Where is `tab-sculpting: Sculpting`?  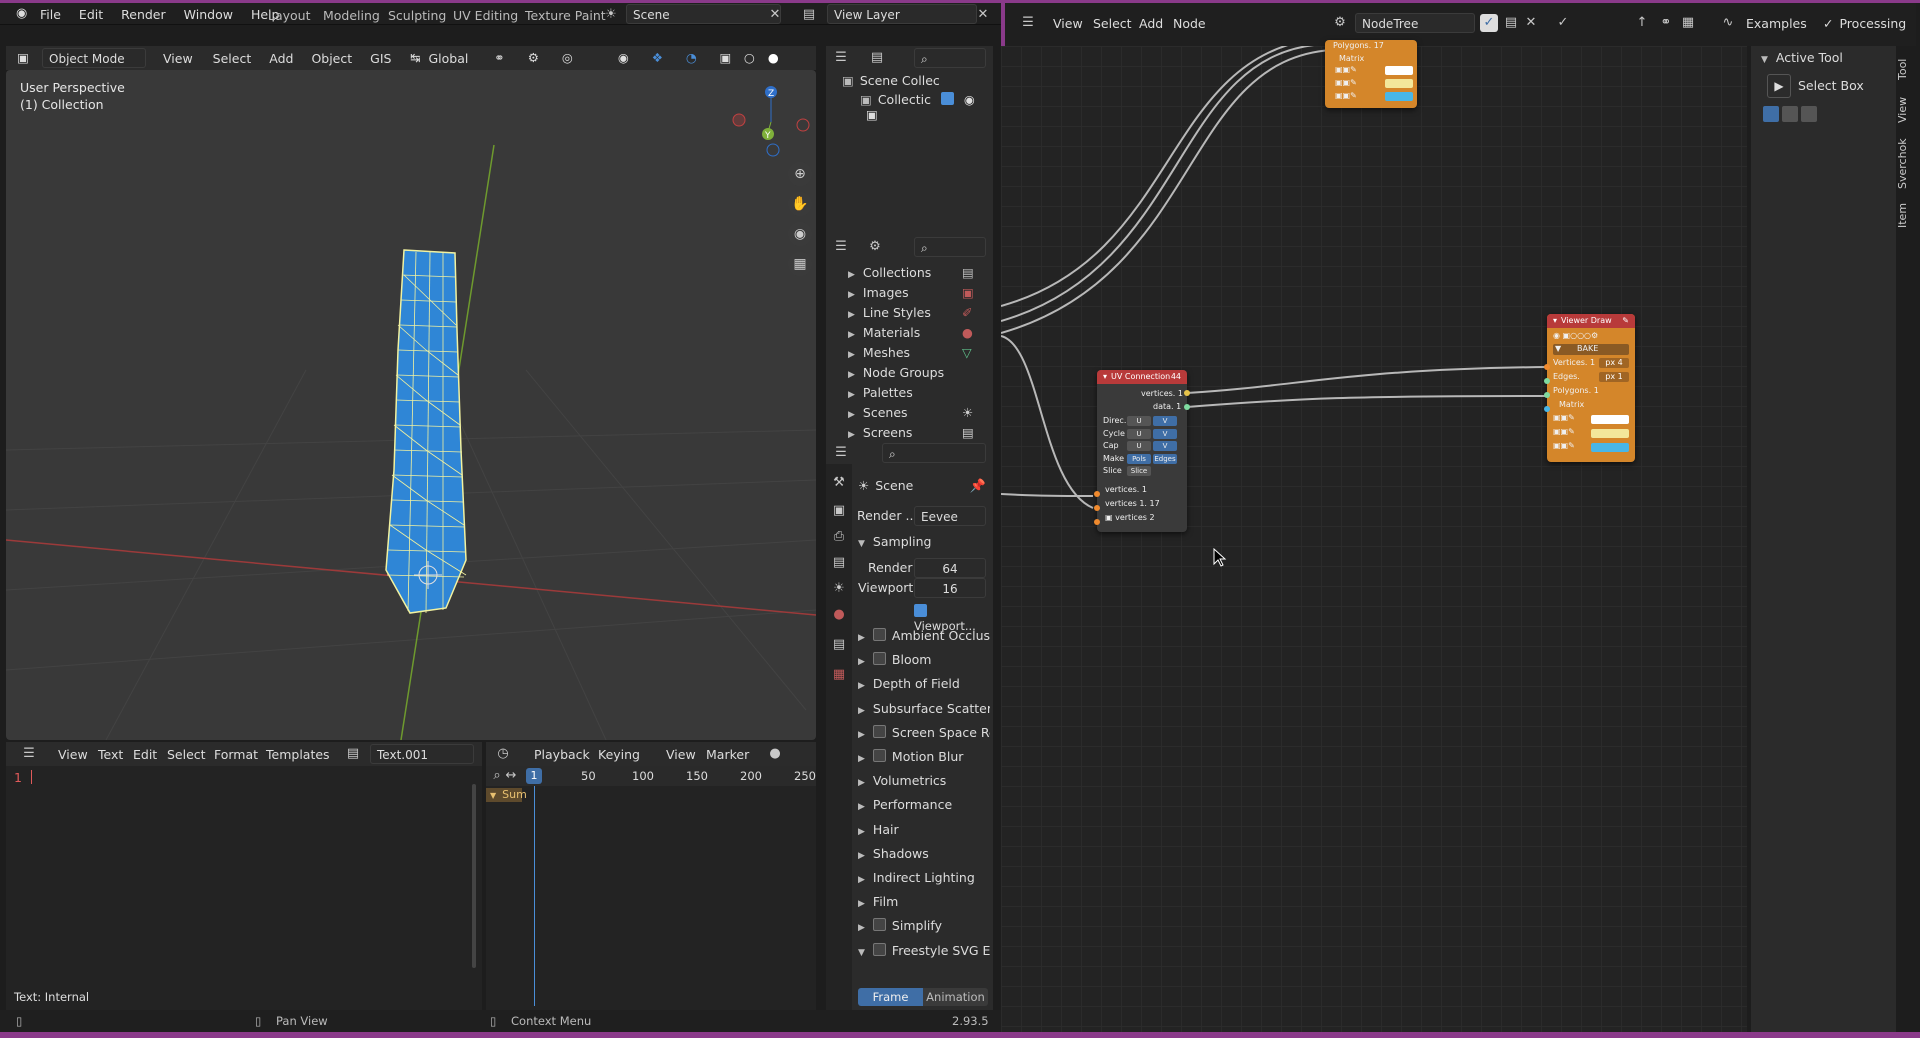 tab-sculpting: Sculpting is located at coordinates (417, 15).